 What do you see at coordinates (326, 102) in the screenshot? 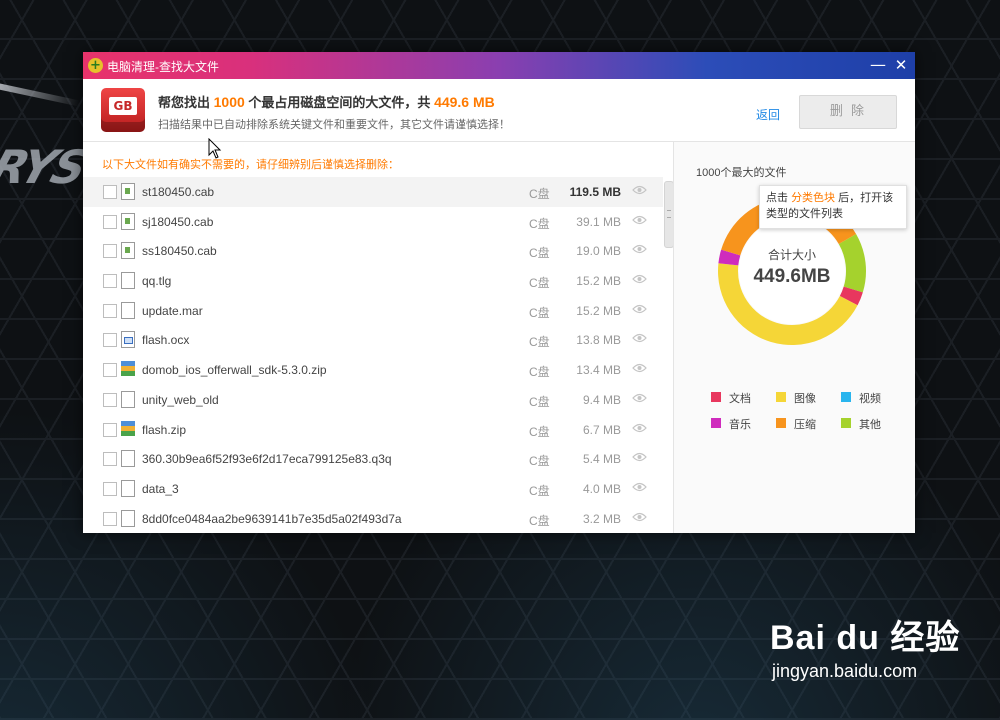
I see `headline: 帮您找出 1000 个最占用磁盘空间的大文件，共 449.6 MB` at bounding box center [326, 102].